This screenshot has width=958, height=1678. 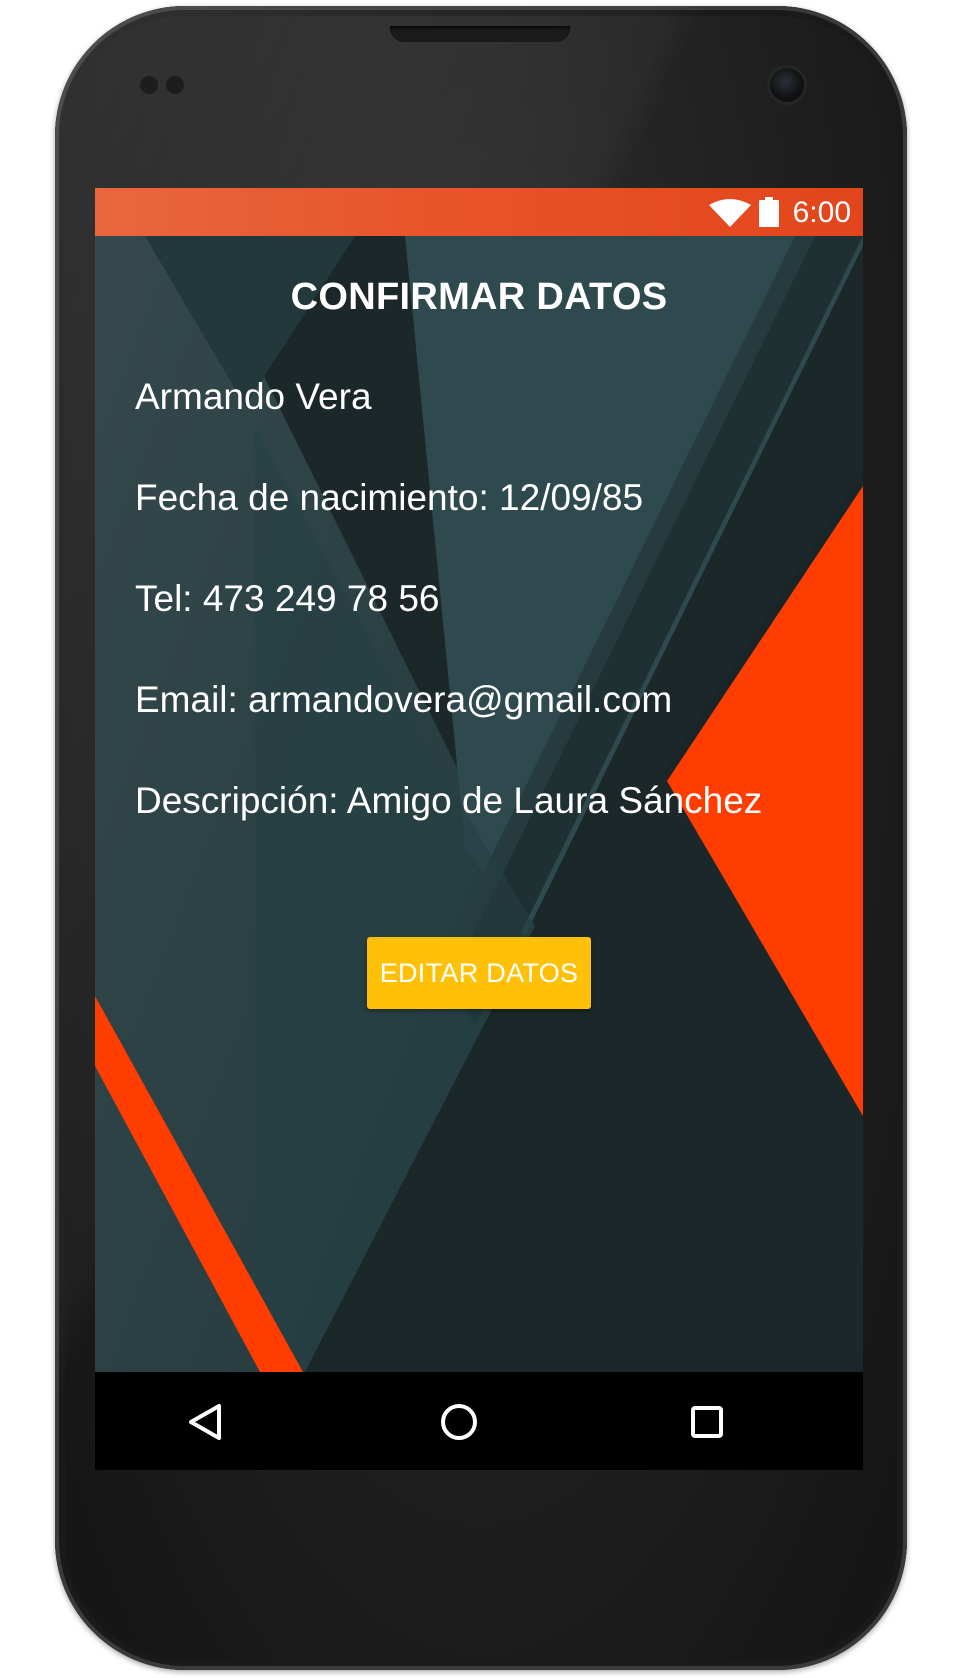 What do you see at coordinates (205, 1422) in the screenshot?
I see `back-icon` at bounding box center [205, 1422].